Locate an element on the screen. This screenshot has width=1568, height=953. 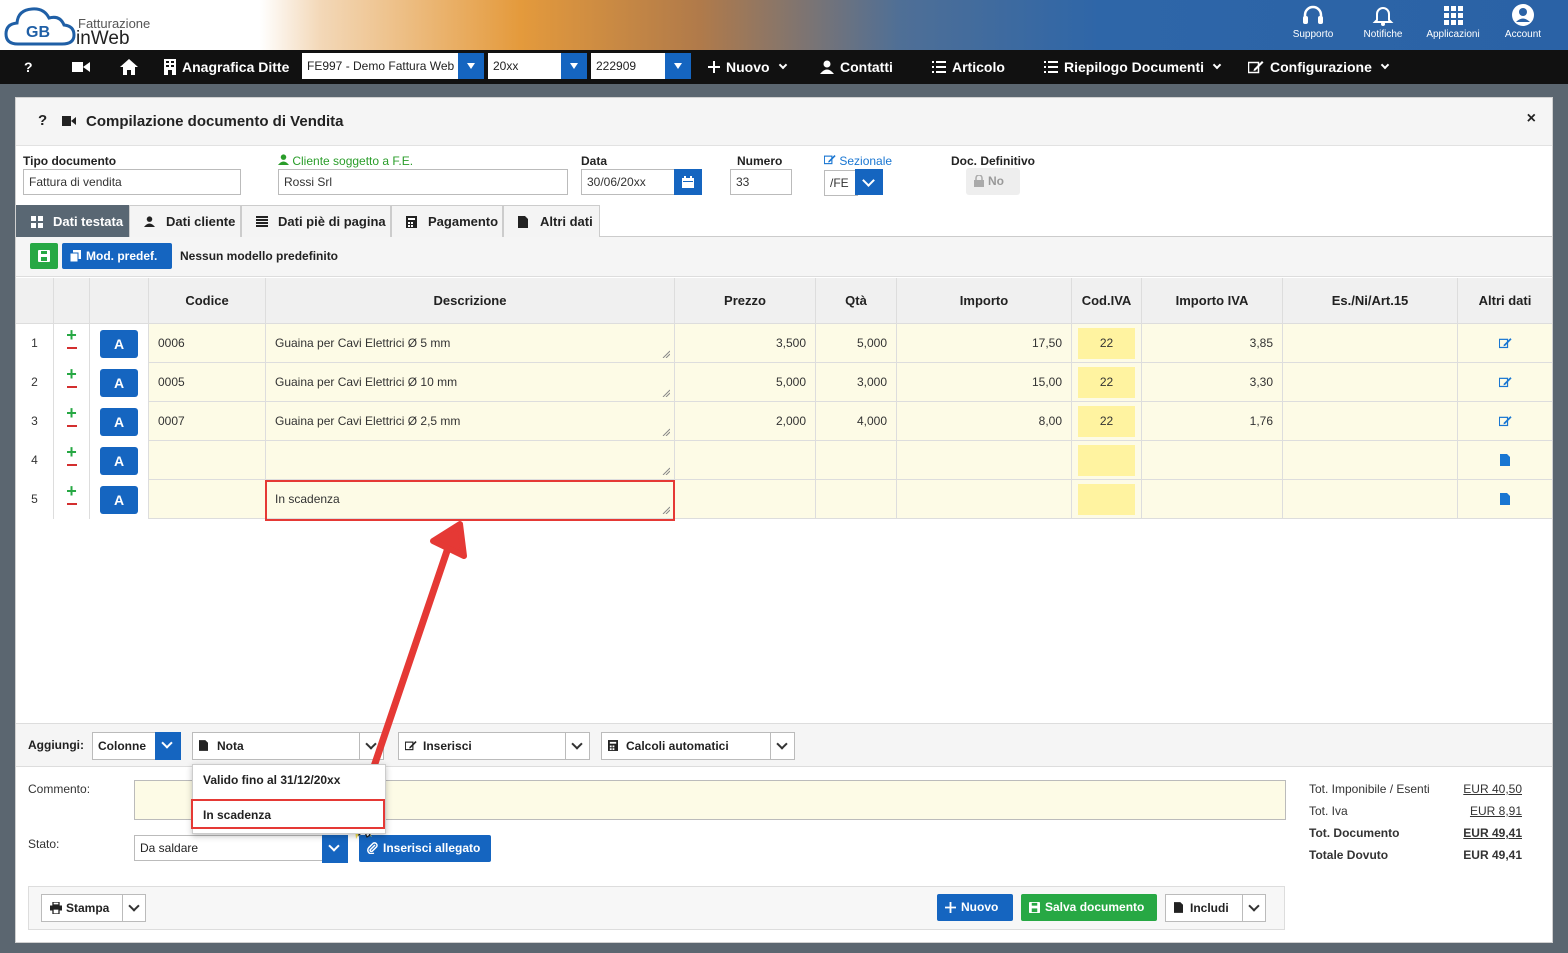
nota-menu: Valido fino al 31/12/20xx In scadenza is located at coordinates (288, 799).